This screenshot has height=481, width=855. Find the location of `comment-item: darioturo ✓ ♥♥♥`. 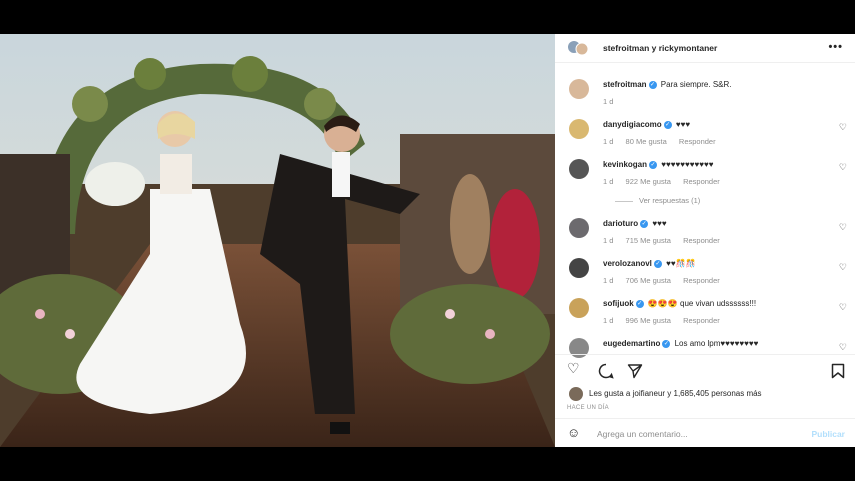

comment-item: darioturo ✓ ♥♥♥ is located at coordinates (635, 223).